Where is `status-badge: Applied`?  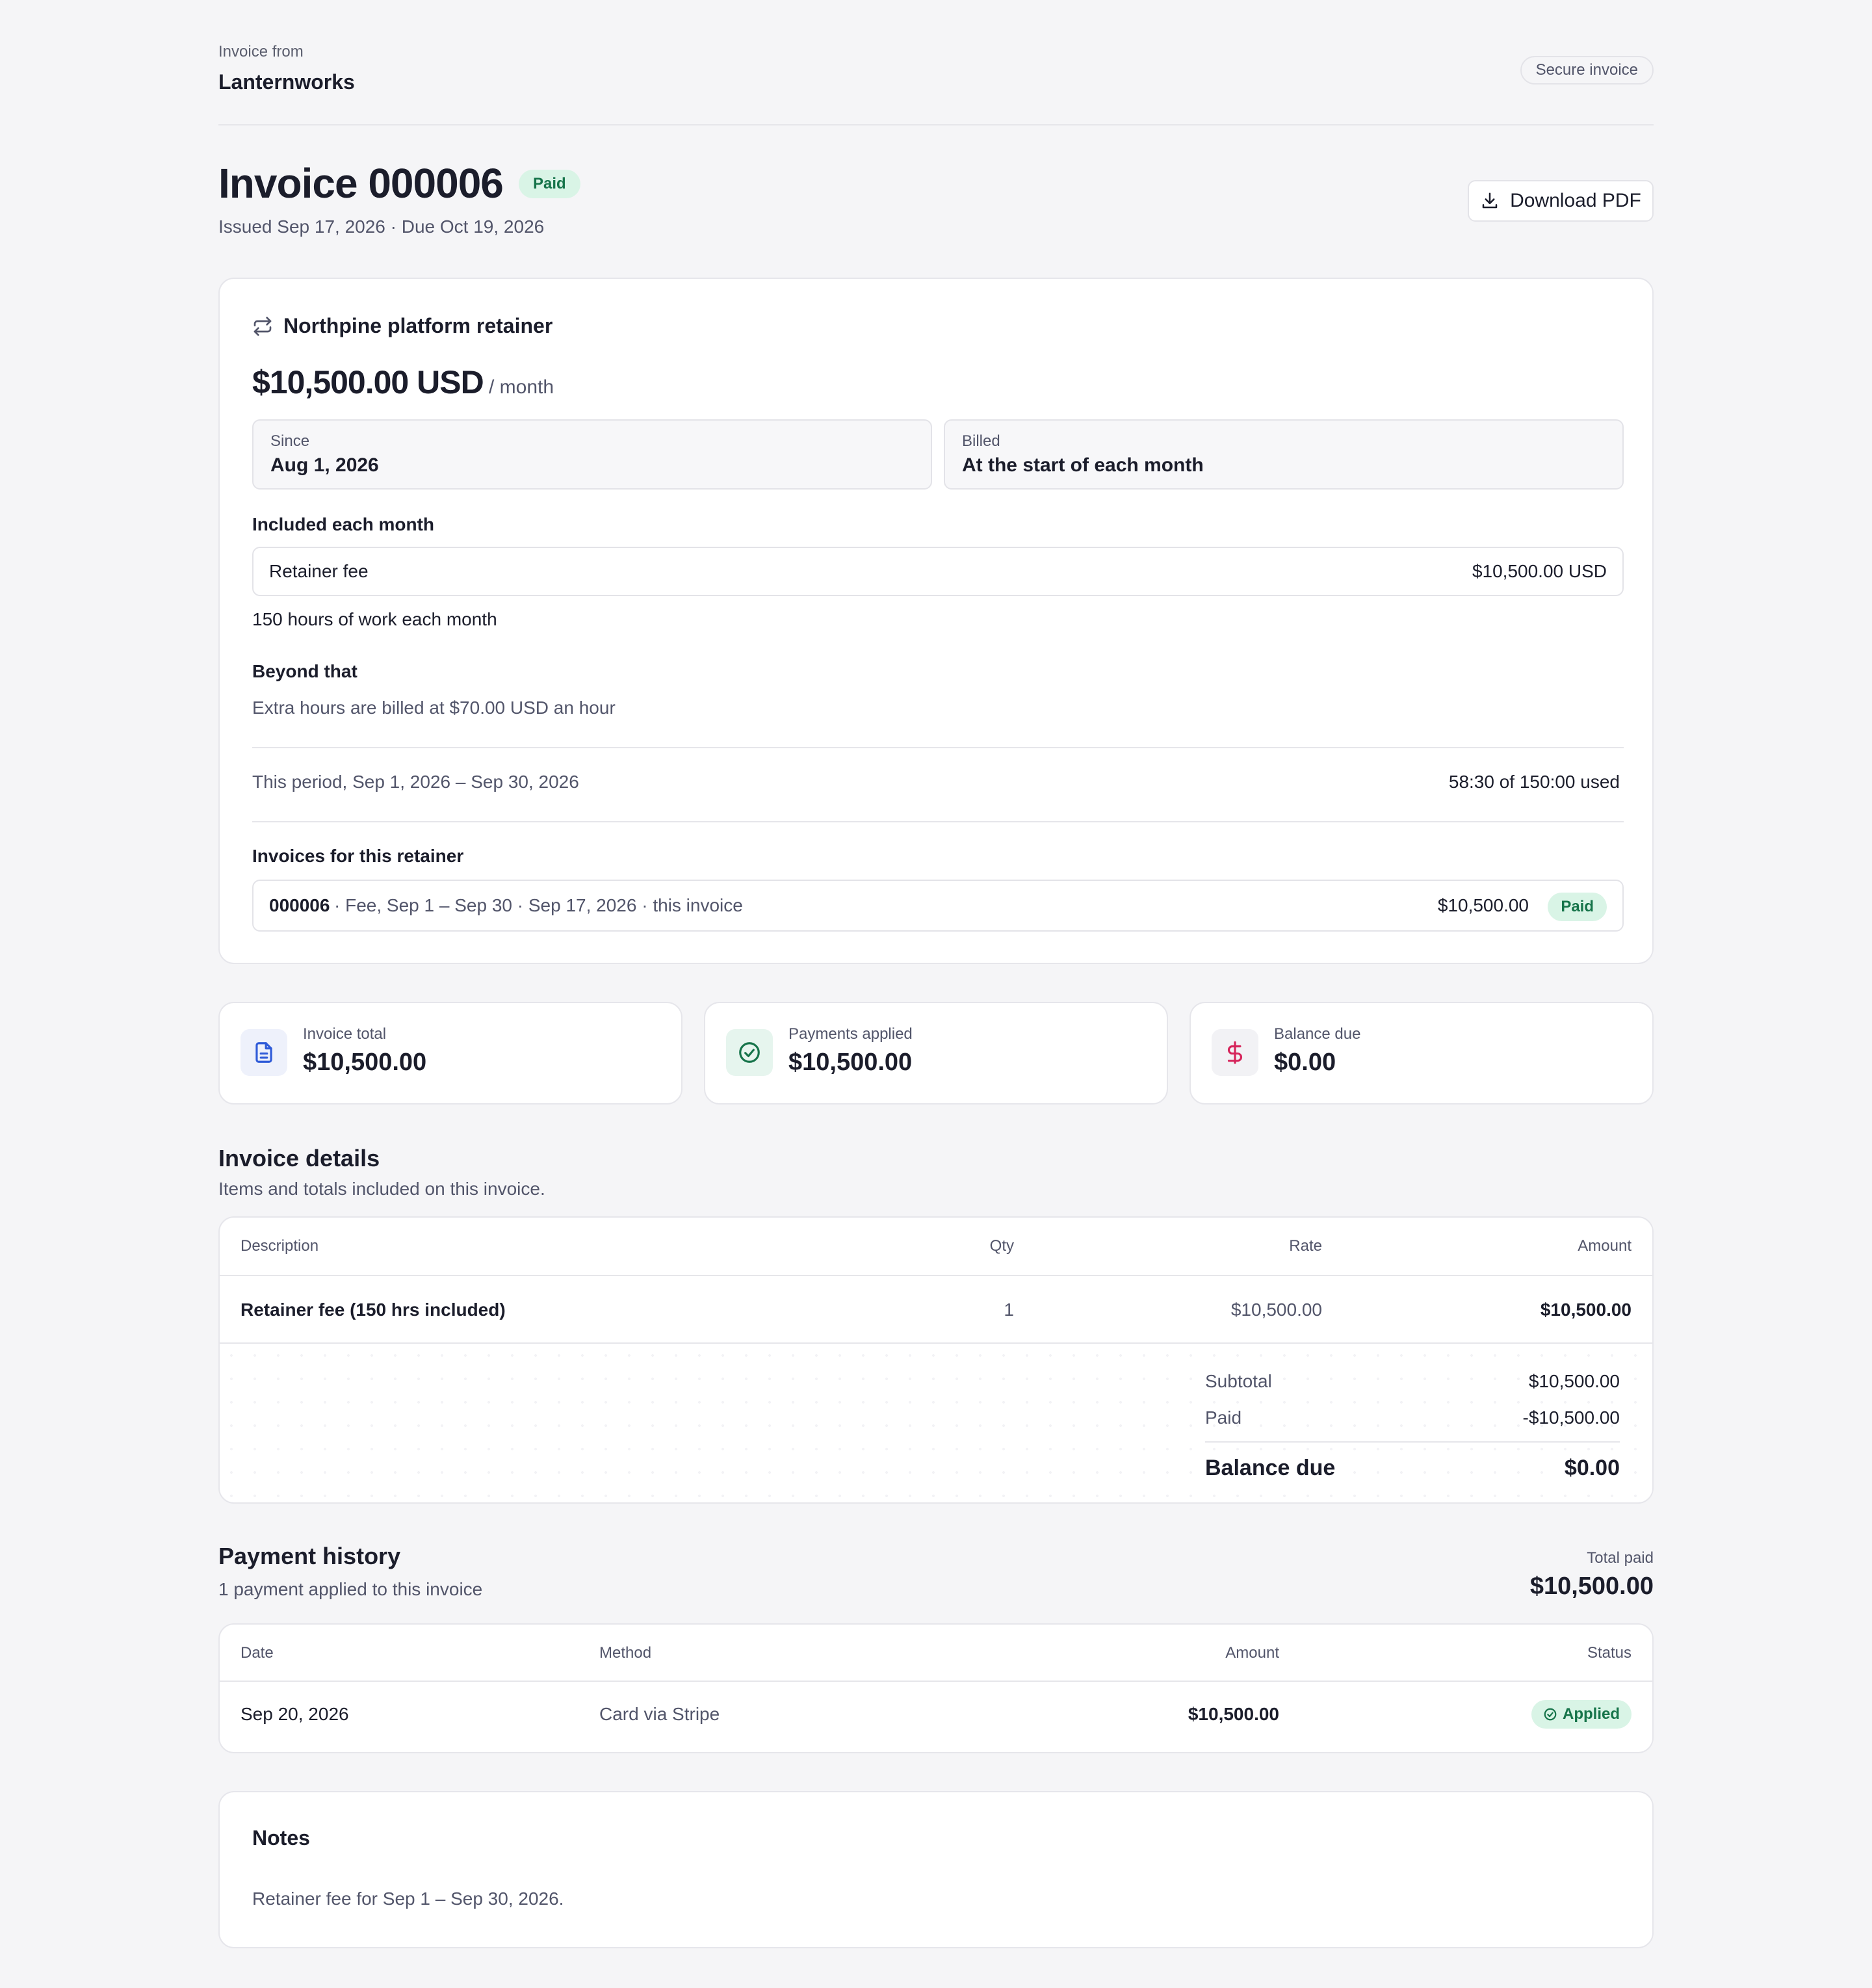 status-badge: Applied is located at coordinates (1582, 1714).